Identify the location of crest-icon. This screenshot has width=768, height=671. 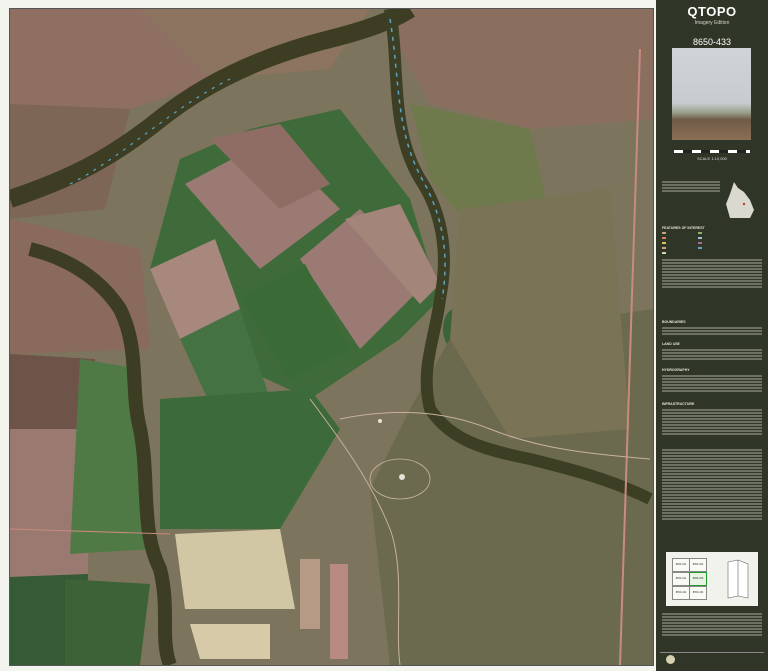
(670, 659).